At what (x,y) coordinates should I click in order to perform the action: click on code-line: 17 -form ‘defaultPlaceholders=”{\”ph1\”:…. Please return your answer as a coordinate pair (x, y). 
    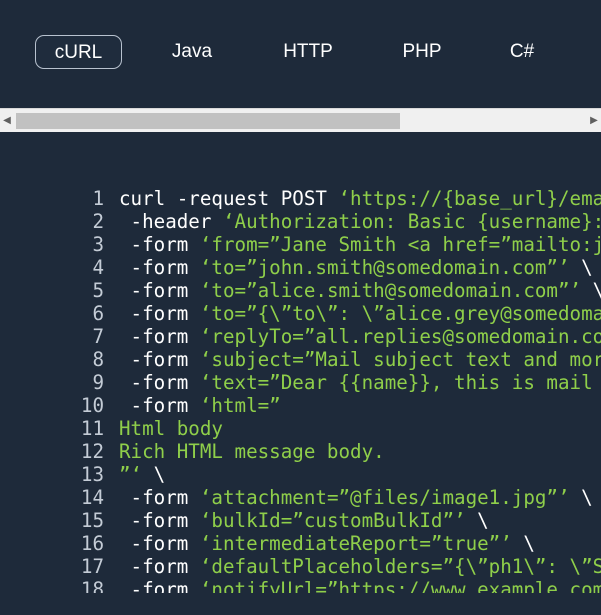
    Looking at the image, I should click on (300, 566).